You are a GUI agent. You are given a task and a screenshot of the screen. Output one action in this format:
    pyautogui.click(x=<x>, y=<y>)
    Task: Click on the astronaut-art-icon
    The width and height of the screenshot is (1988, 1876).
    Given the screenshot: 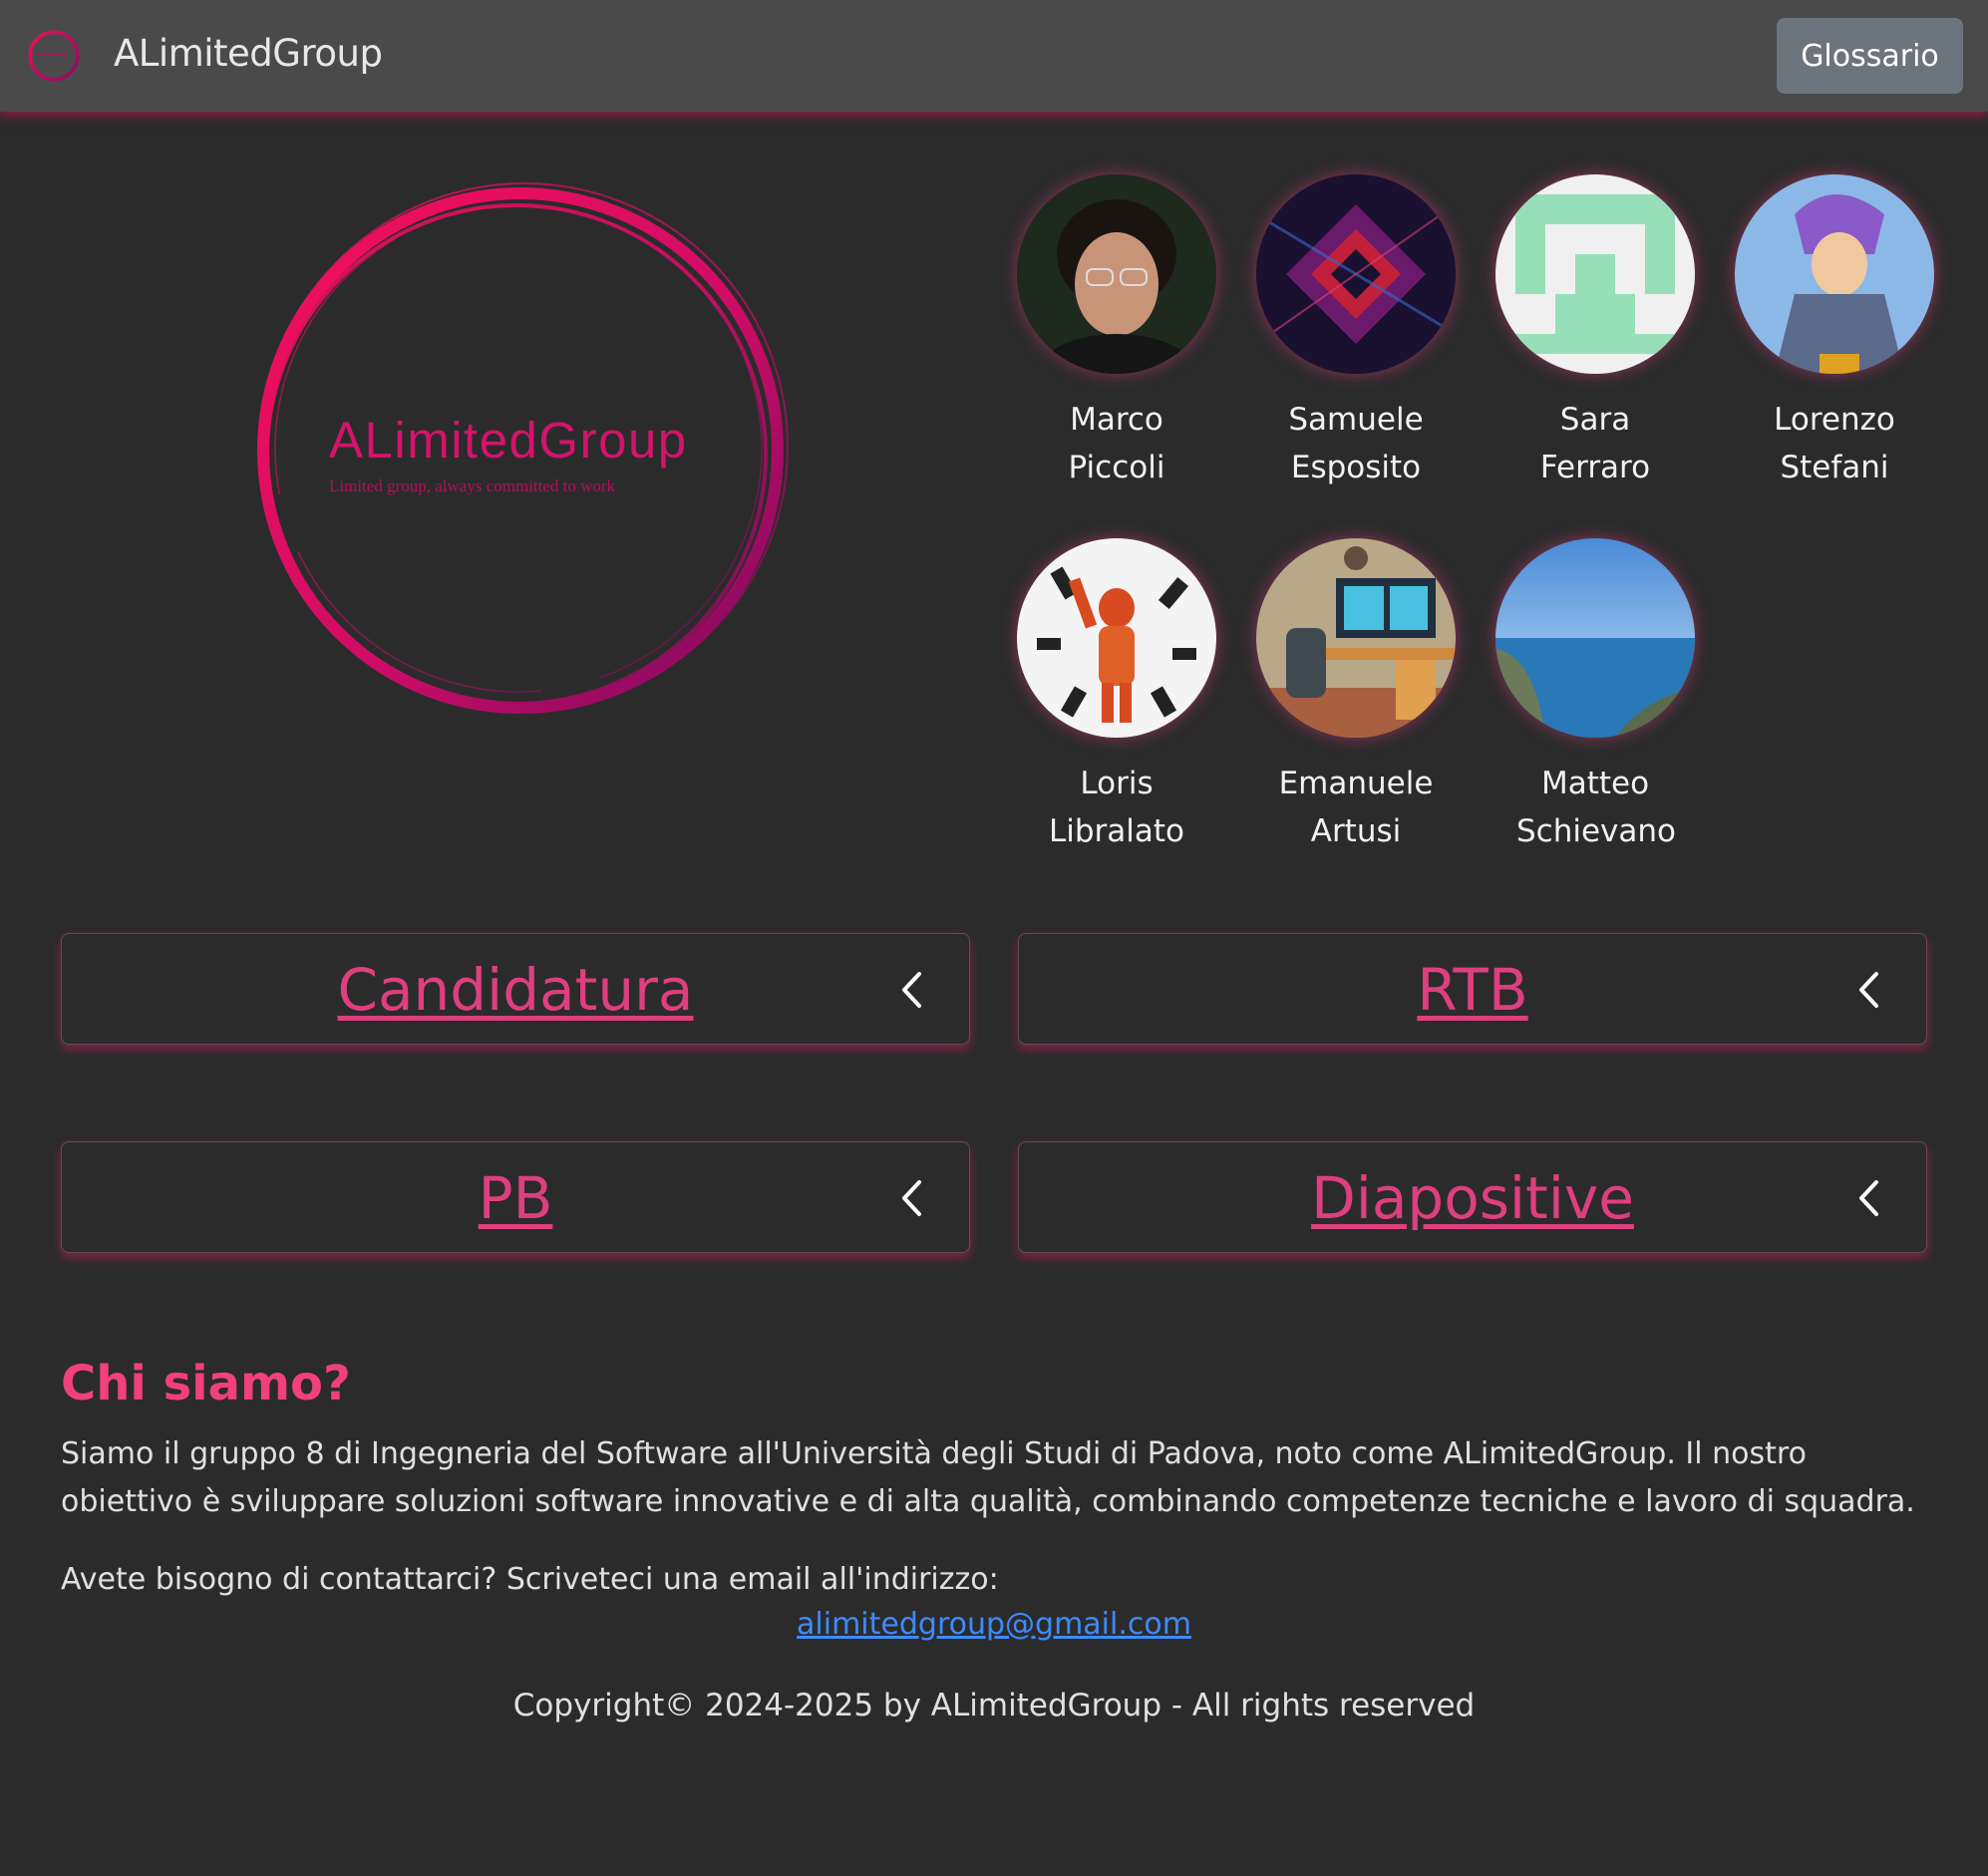 What is the action you would take?
    pyautogui.click(x=1116, y=638)
    